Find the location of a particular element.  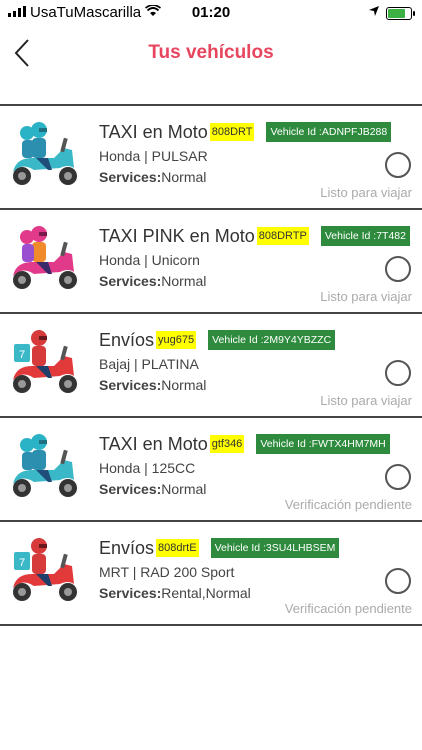

vehicle-model: MRT | RAD 200 Sport is located at coordinates (167, 572).